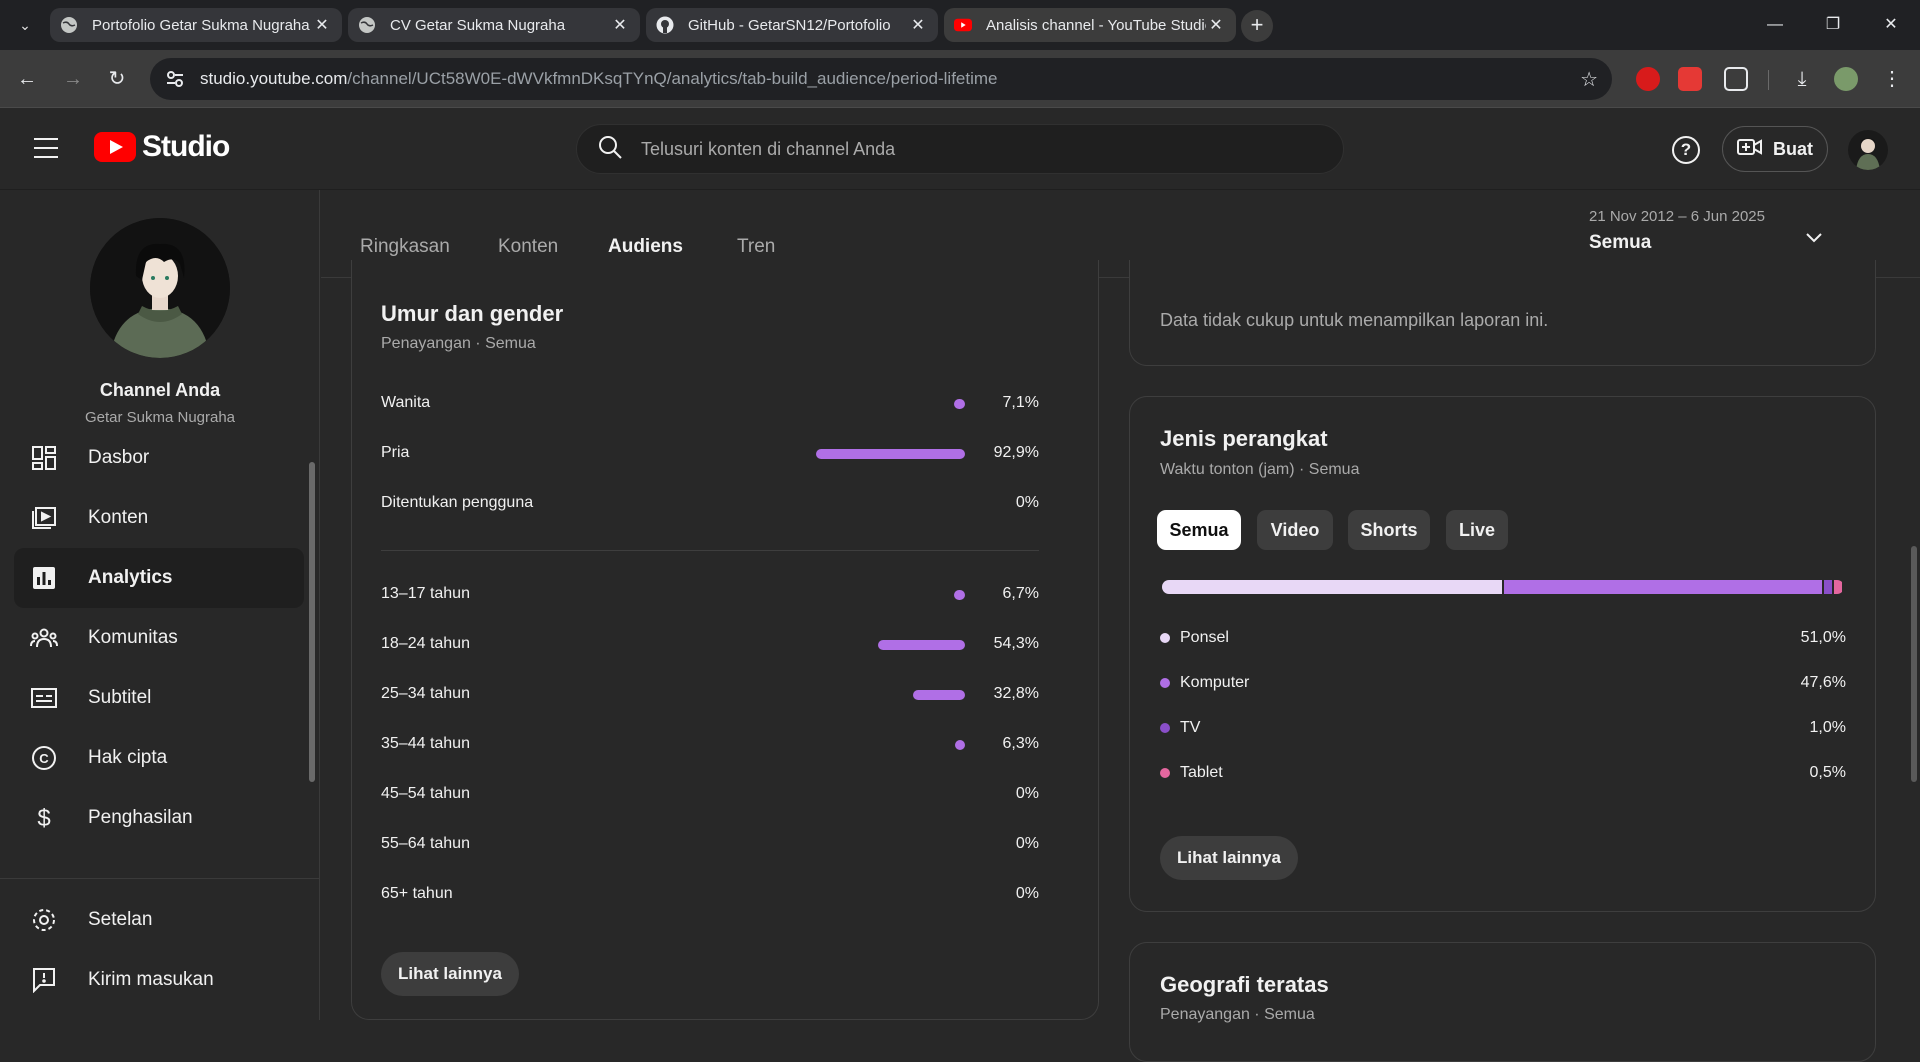  Describe the element at coordinates (160, 288) in the screenshot. I see `channel-avatar` at that location.